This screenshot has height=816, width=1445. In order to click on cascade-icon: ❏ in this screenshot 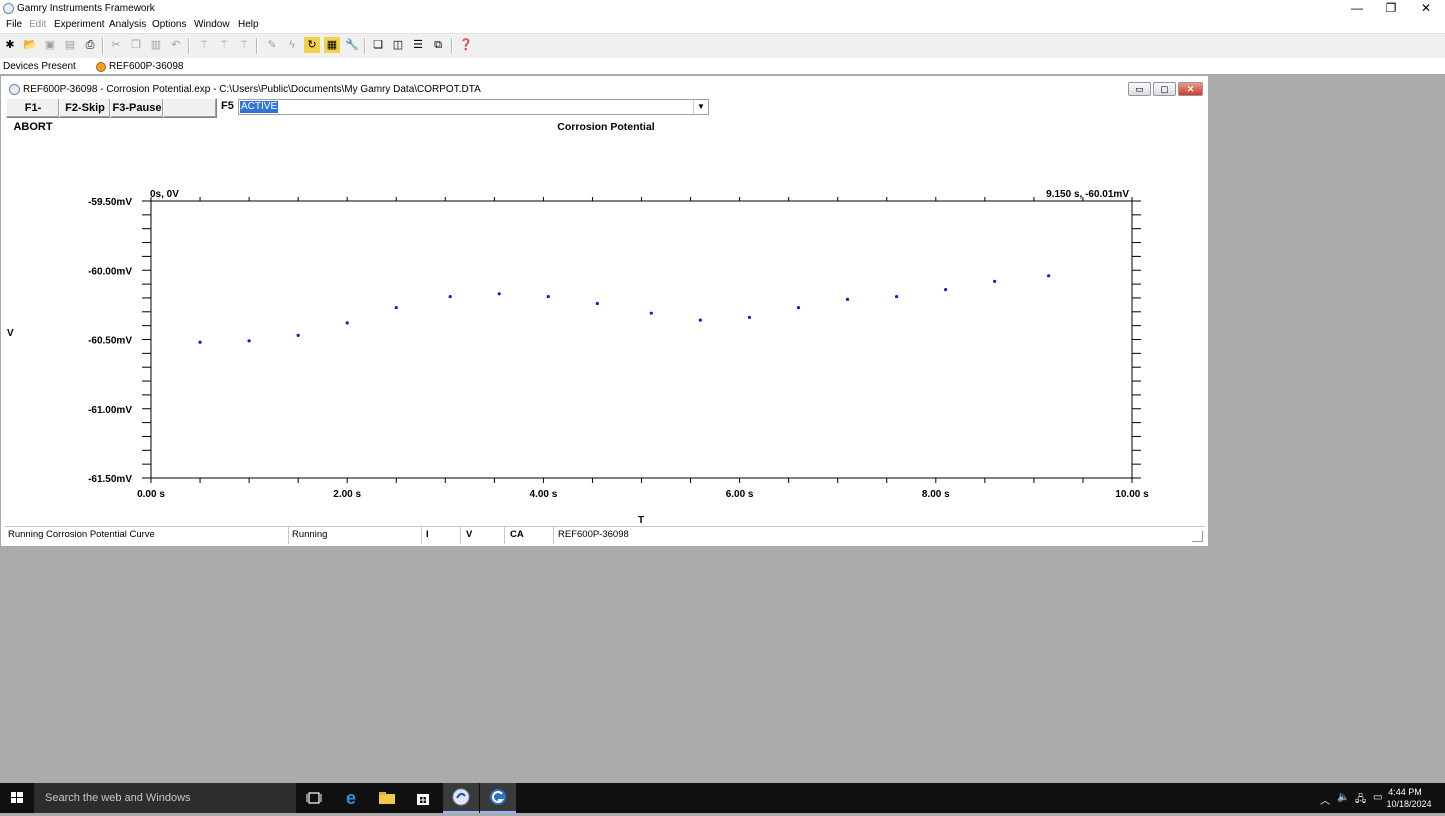, I will do `click(378, 45)`.